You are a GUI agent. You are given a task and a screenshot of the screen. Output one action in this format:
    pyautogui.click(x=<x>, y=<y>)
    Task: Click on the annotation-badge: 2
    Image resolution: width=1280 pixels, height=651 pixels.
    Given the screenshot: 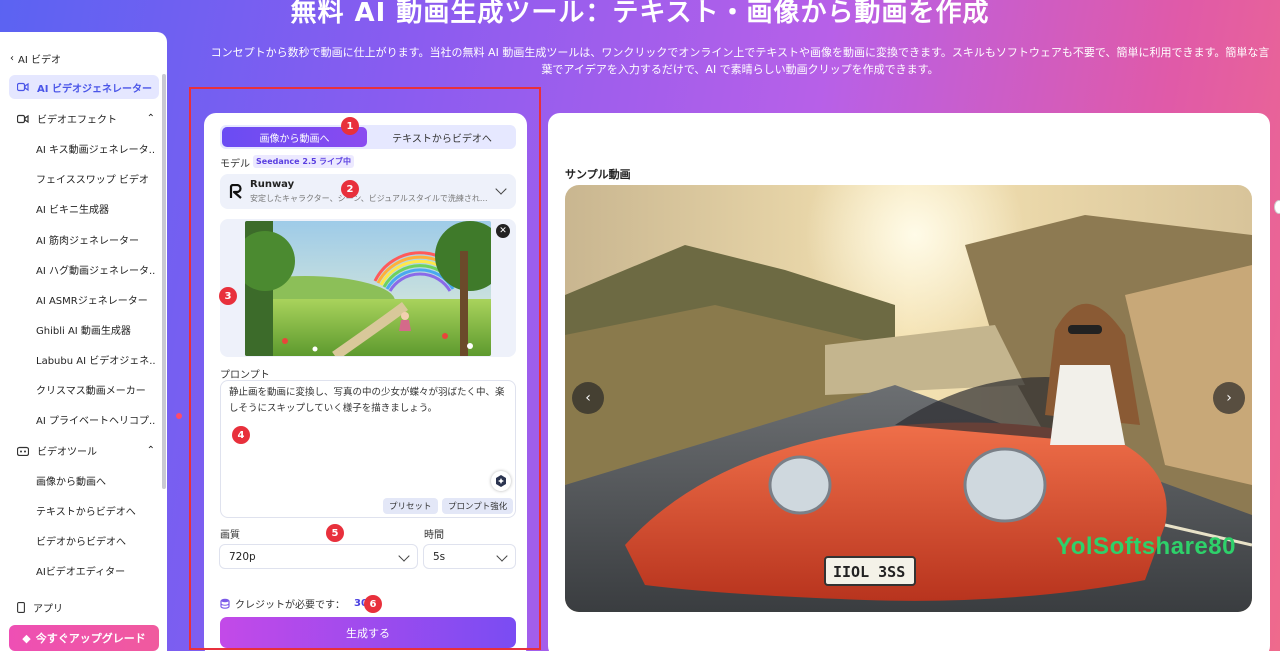 What is the action you would take?
    pyautogui.click(x=350, y=189)
    